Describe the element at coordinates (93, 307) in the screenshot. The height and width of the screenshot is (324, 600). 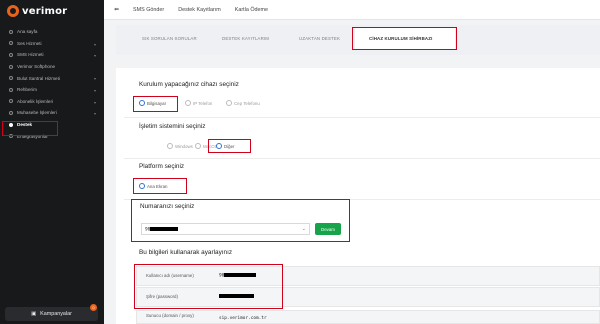
I see `campaigns-badge: 0` at that location.